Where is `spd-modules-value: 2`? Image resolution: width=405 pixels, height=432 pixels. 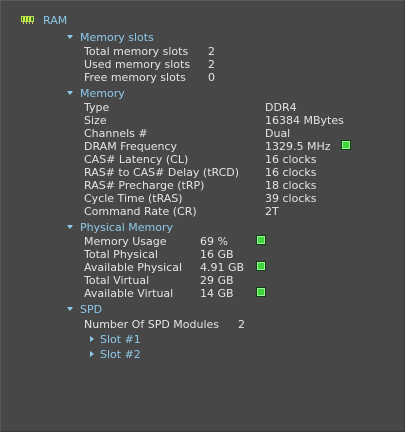
spd-modules-value: 2 is located at coordinates (241, 324).